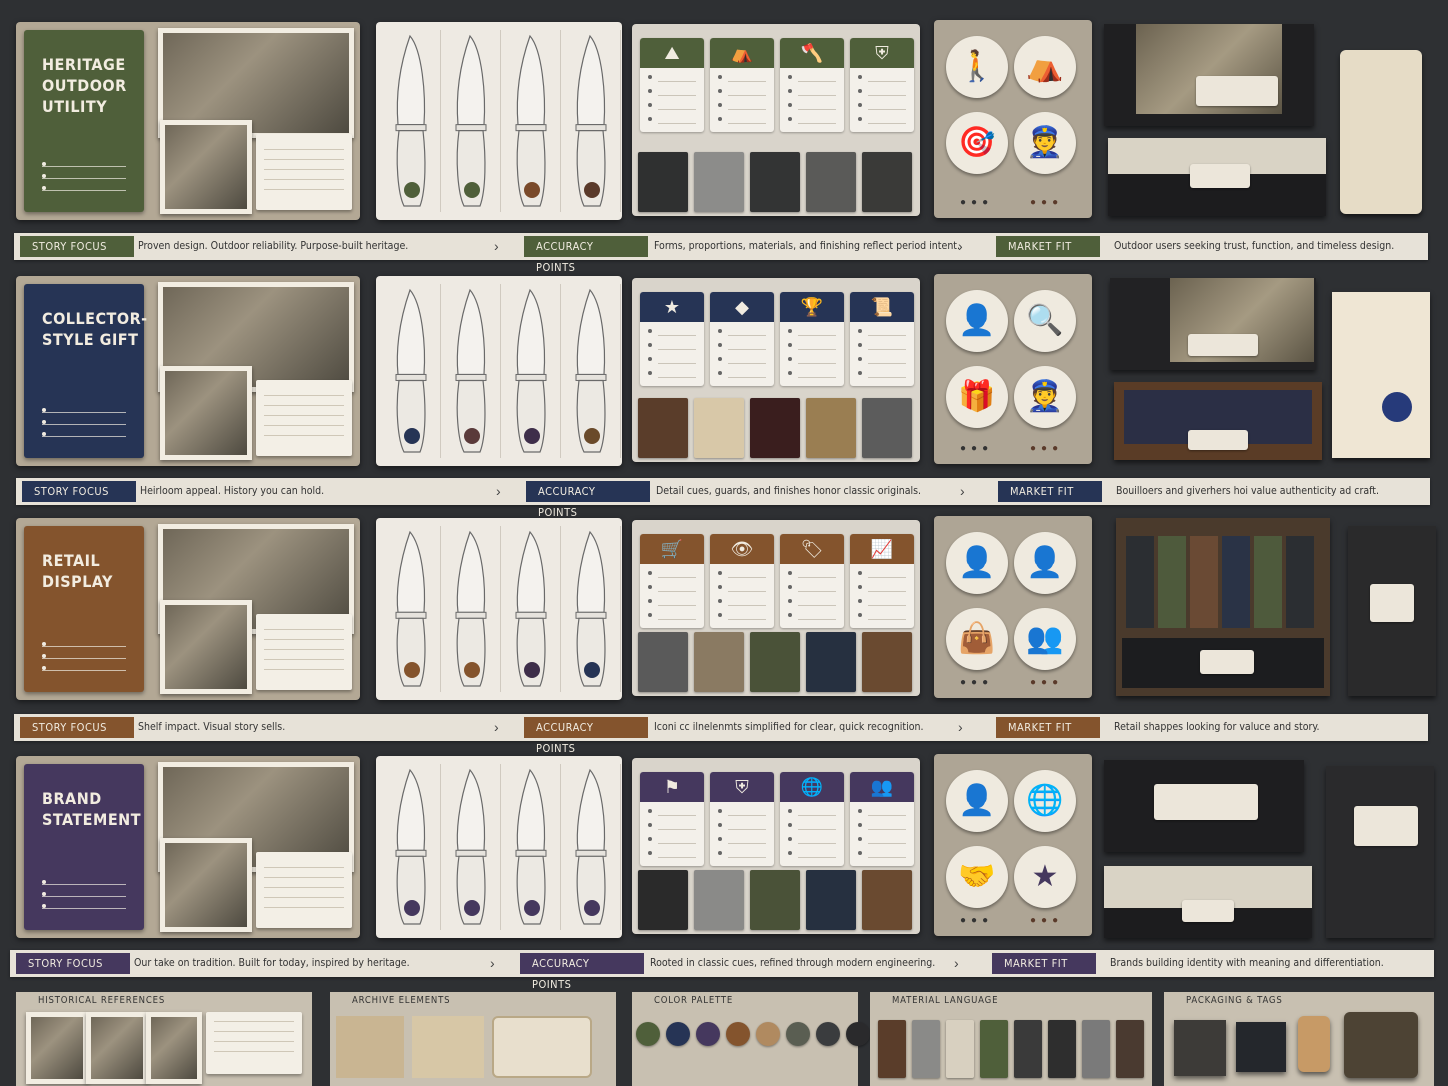  I want to click on row-title-card: RETAIL DISPLAY, so click(84, 609).